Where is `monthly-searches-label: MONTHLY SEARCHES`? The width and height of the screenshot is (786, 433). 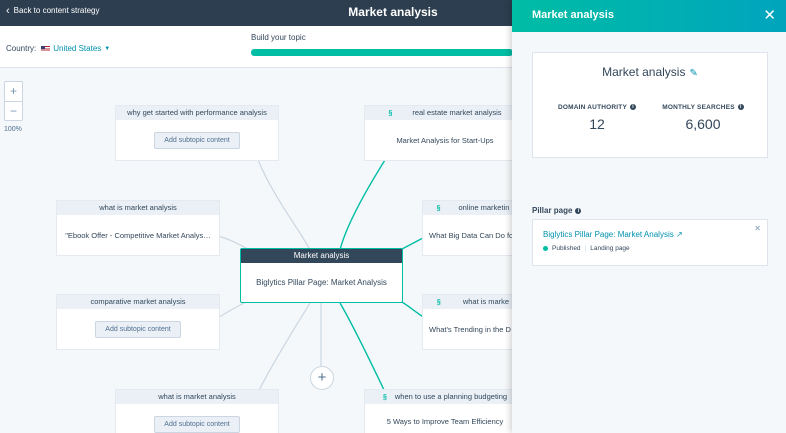
monthly-searches-label: MONTHLY SEARCHES is located at coordinates (698, 107).